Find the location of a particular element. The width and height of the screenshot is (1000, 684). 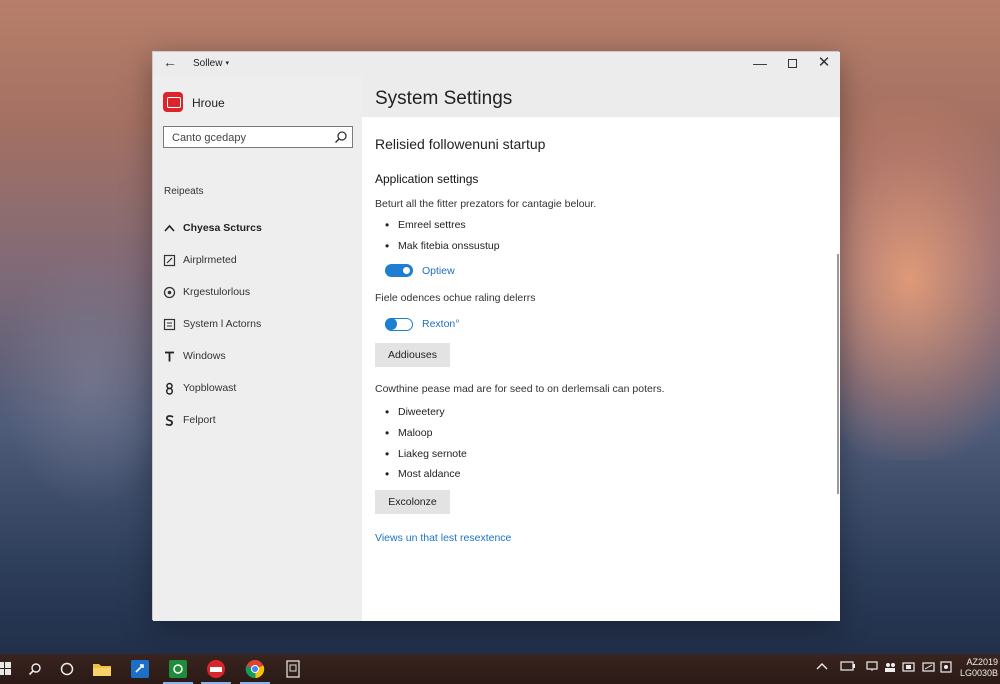

sidebar-item-3: System l Actorns is located at coordinates (258, 326).